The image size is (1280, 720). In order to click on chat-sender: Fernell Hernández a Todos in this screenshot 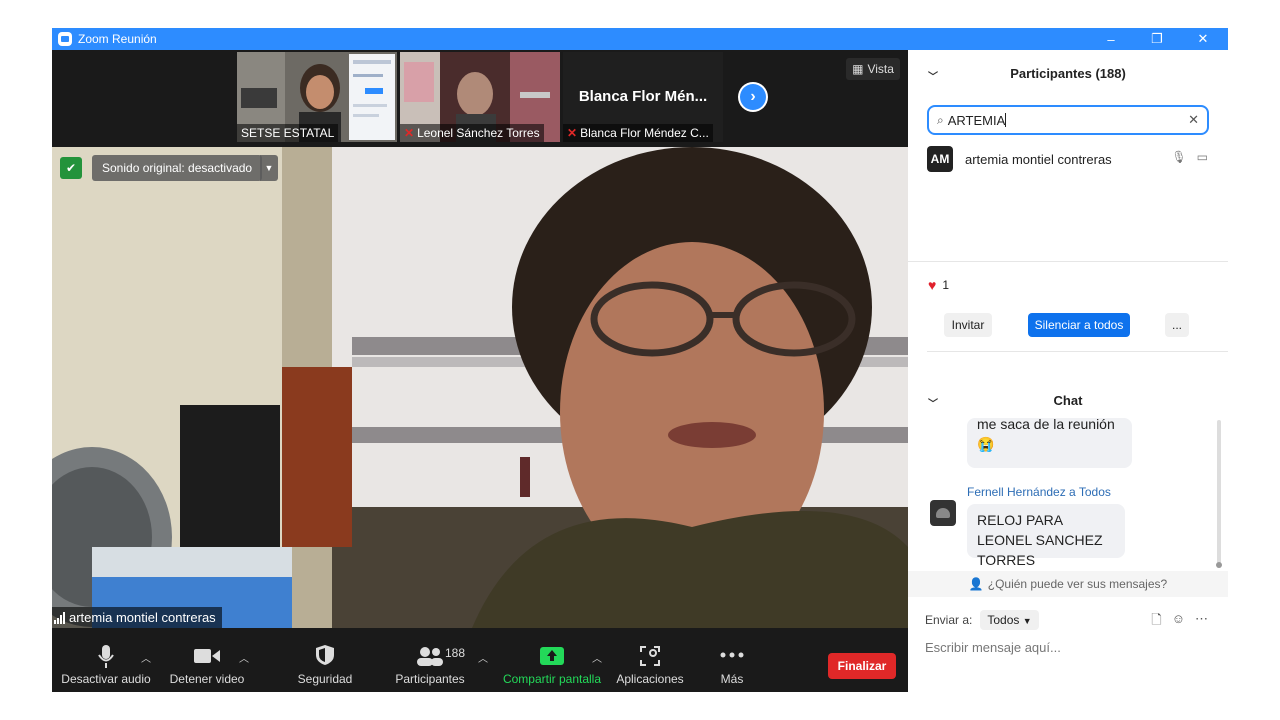, I will do `click(1039, 492)`.